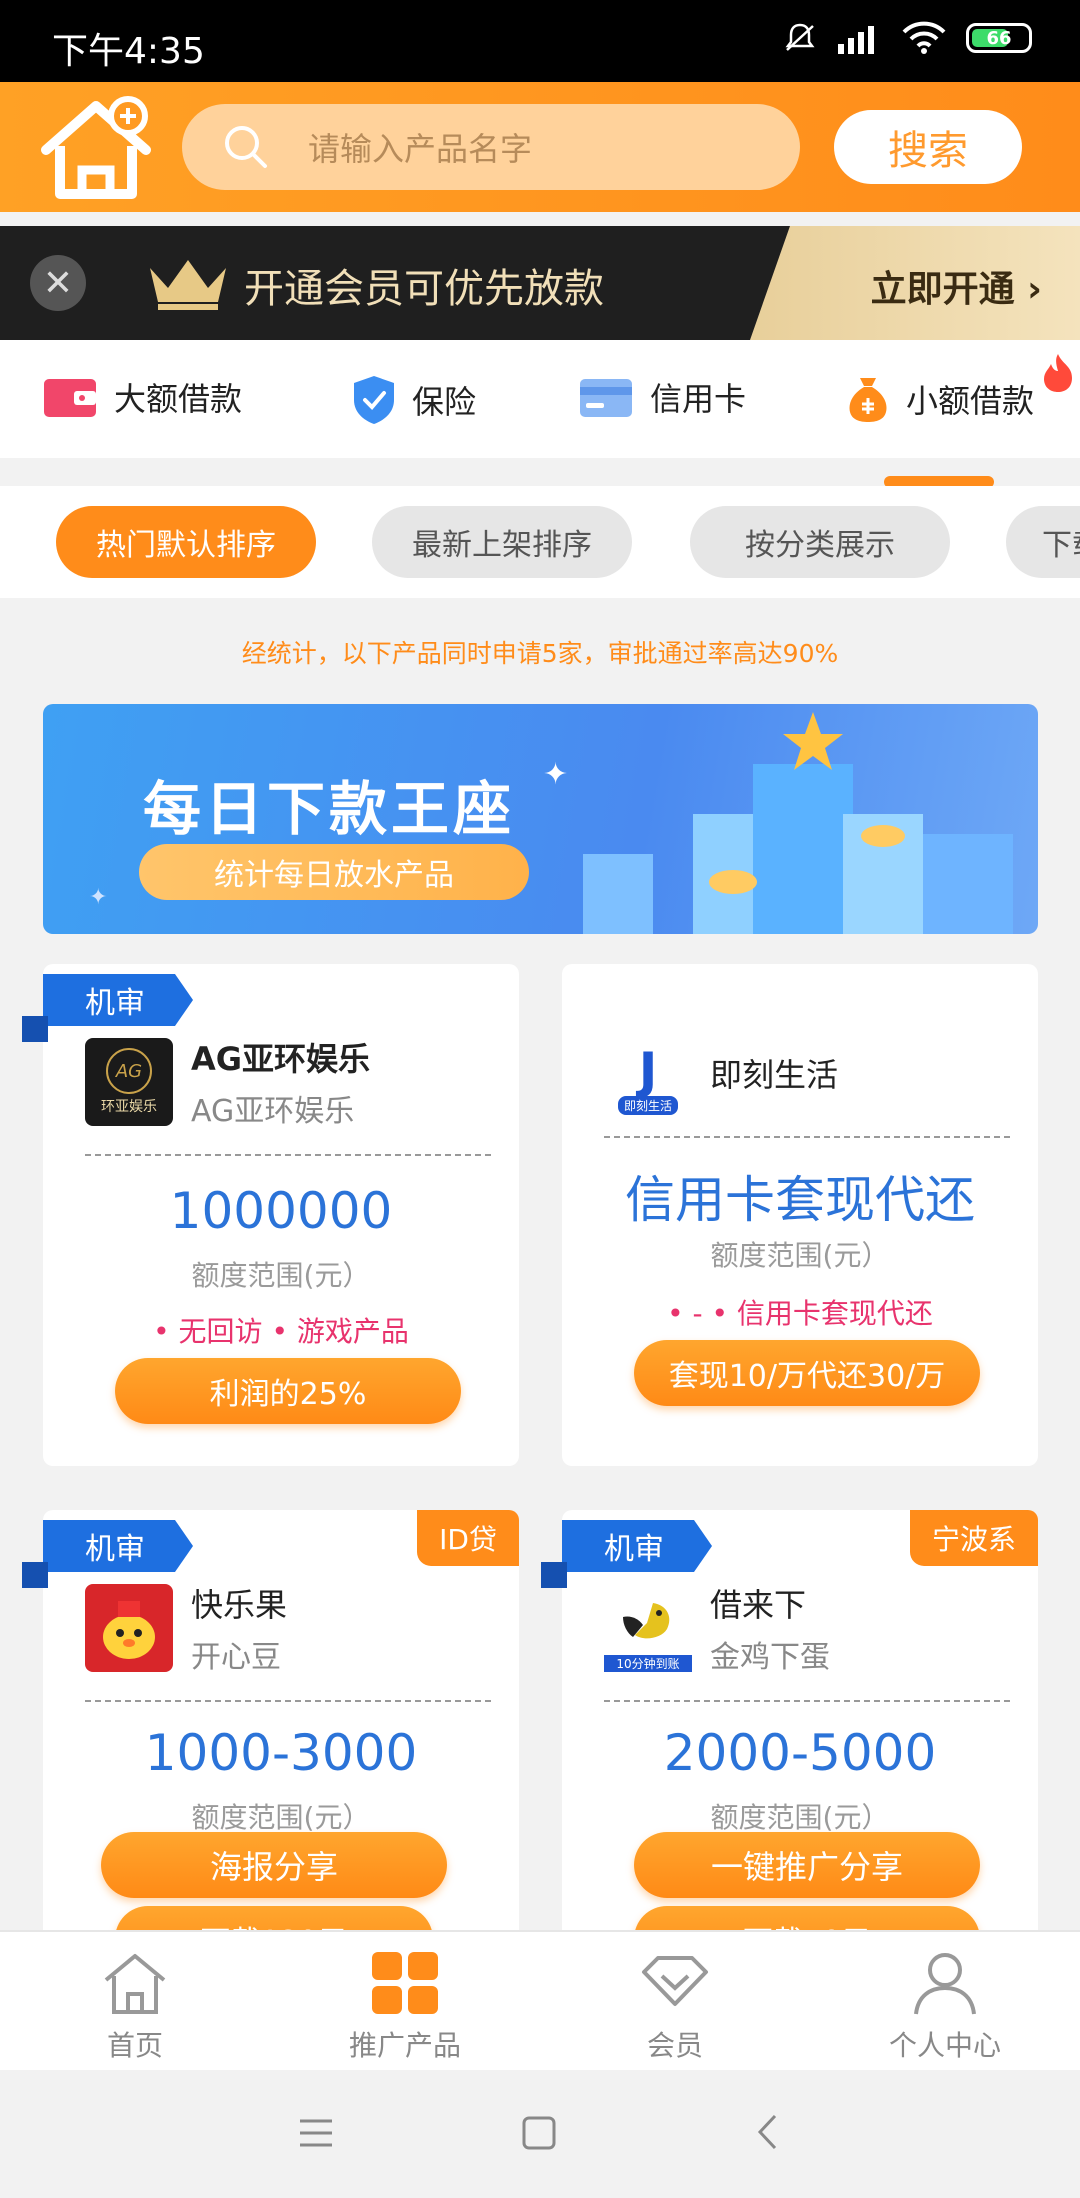  I want to click on wallet-icon, so click(70, 398).